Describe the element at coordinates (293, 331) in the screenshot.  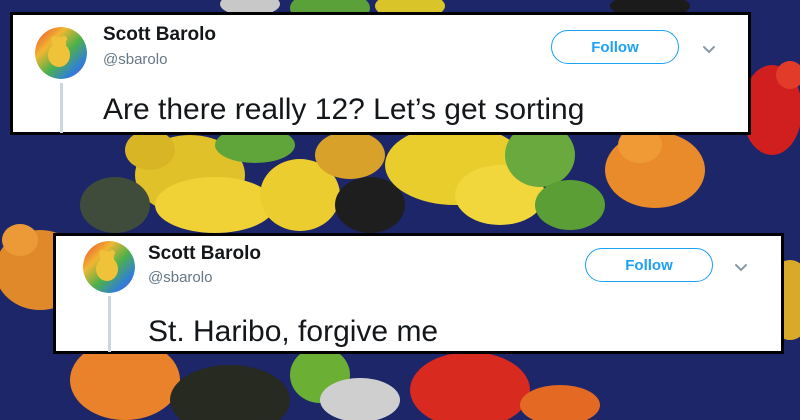
I see `tweet-text: St. Haribo, forgive me` at that location.